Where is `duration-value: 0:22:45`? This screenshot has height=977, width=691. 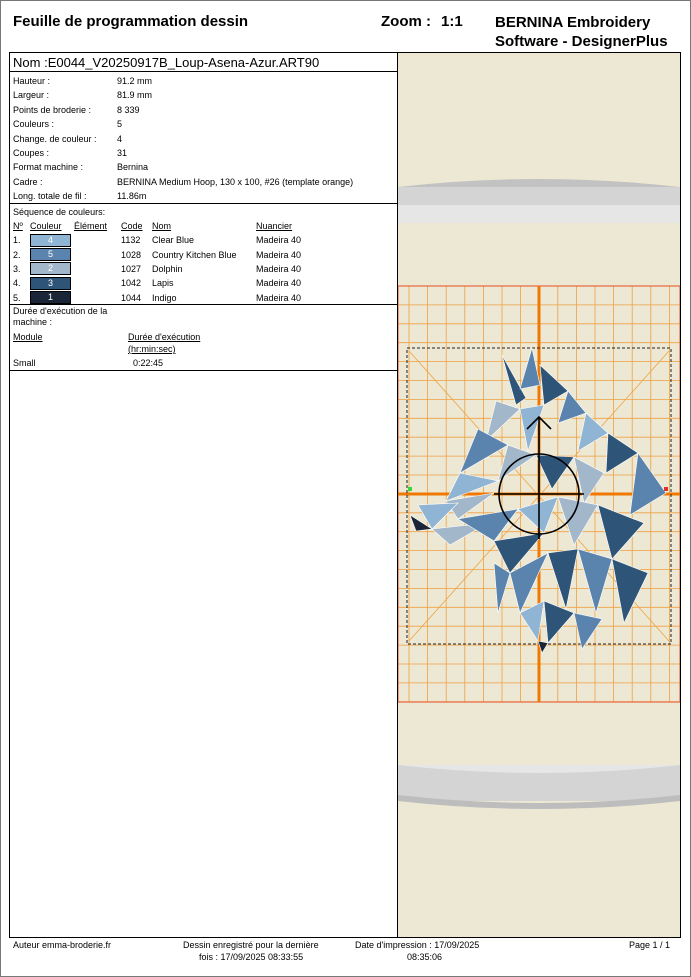 duration-value: 0:22:45 is located at coordinates (148, 363).